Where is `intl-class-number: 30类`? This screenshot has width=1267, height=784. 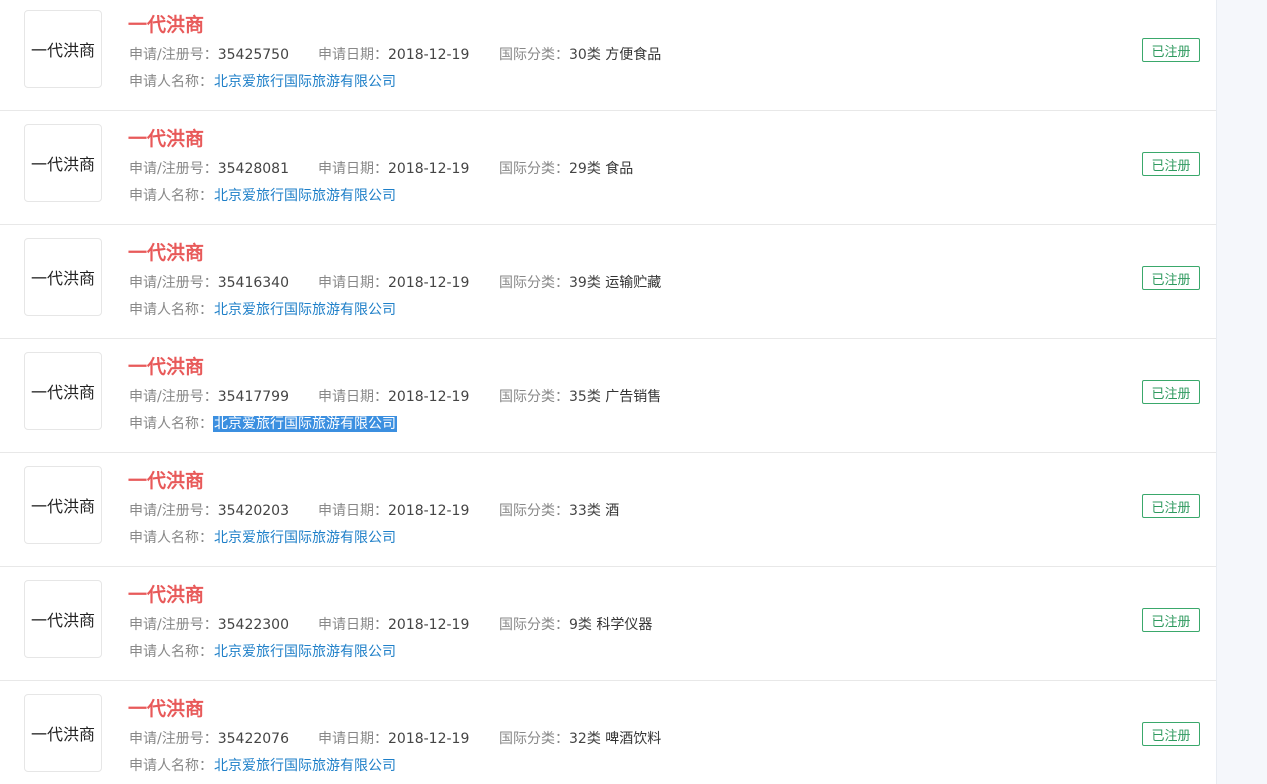 intl-class-number: 30类 is located at coordinates (585, 55).